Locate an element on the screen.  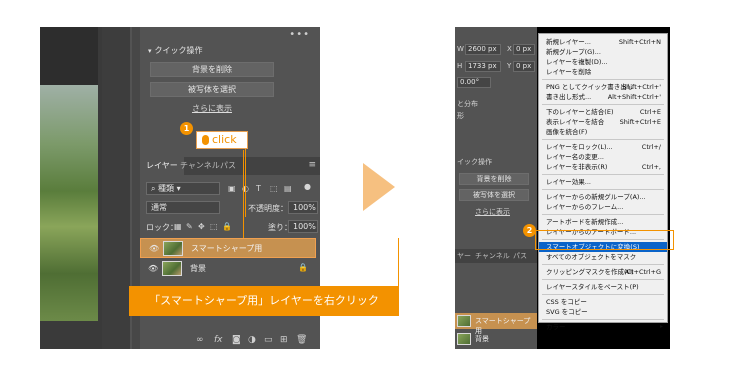
layer-name: 背景 is located at coordinates (482, 339).